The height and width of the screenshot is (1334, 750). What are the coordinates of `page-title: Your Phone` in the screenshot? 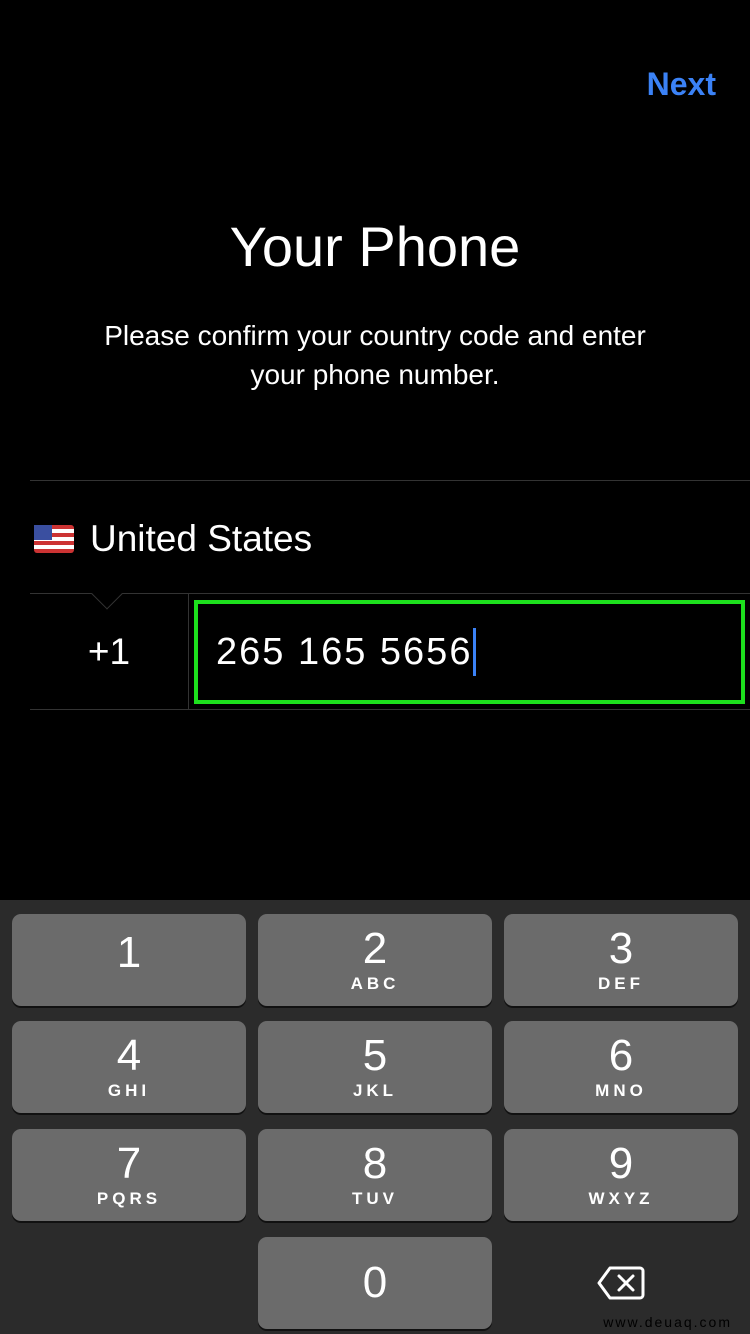 It's located at (375, 246).